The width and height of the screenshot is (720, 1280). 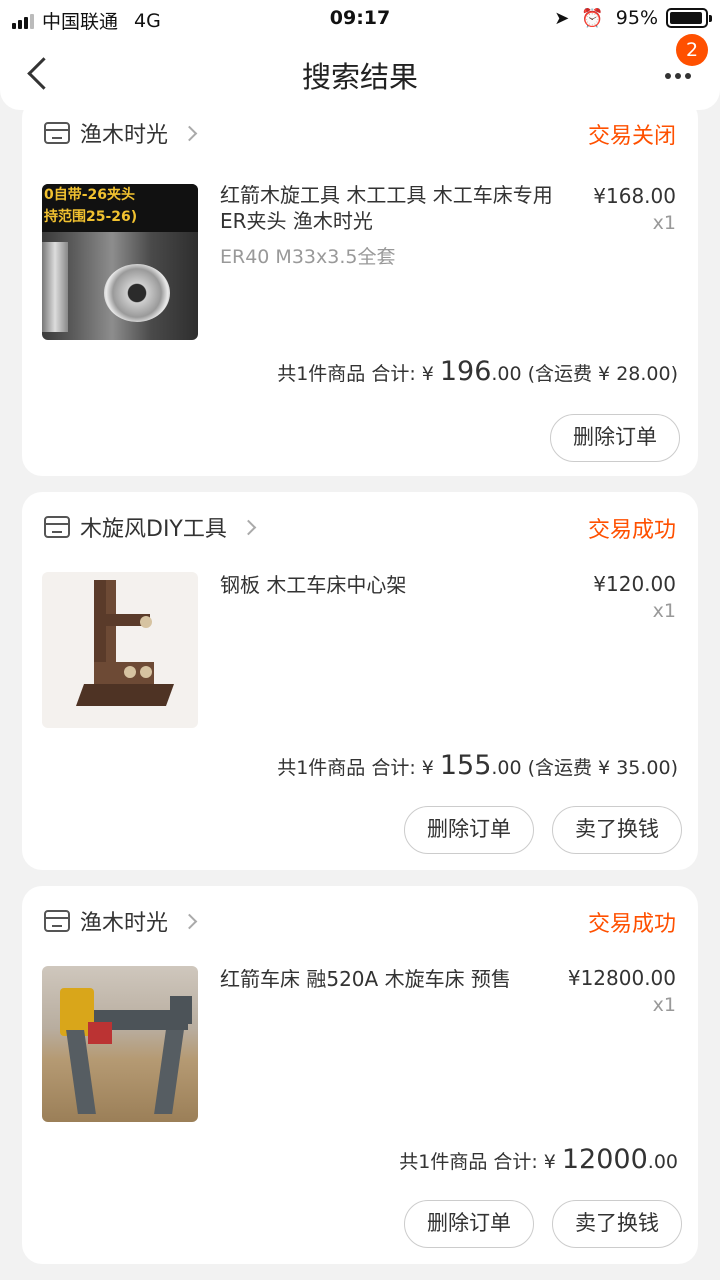 What do you see at coordinates (634, 584) in the screenshot?
I see `product-price: ¥120.00` at bounding box center [634, 584].